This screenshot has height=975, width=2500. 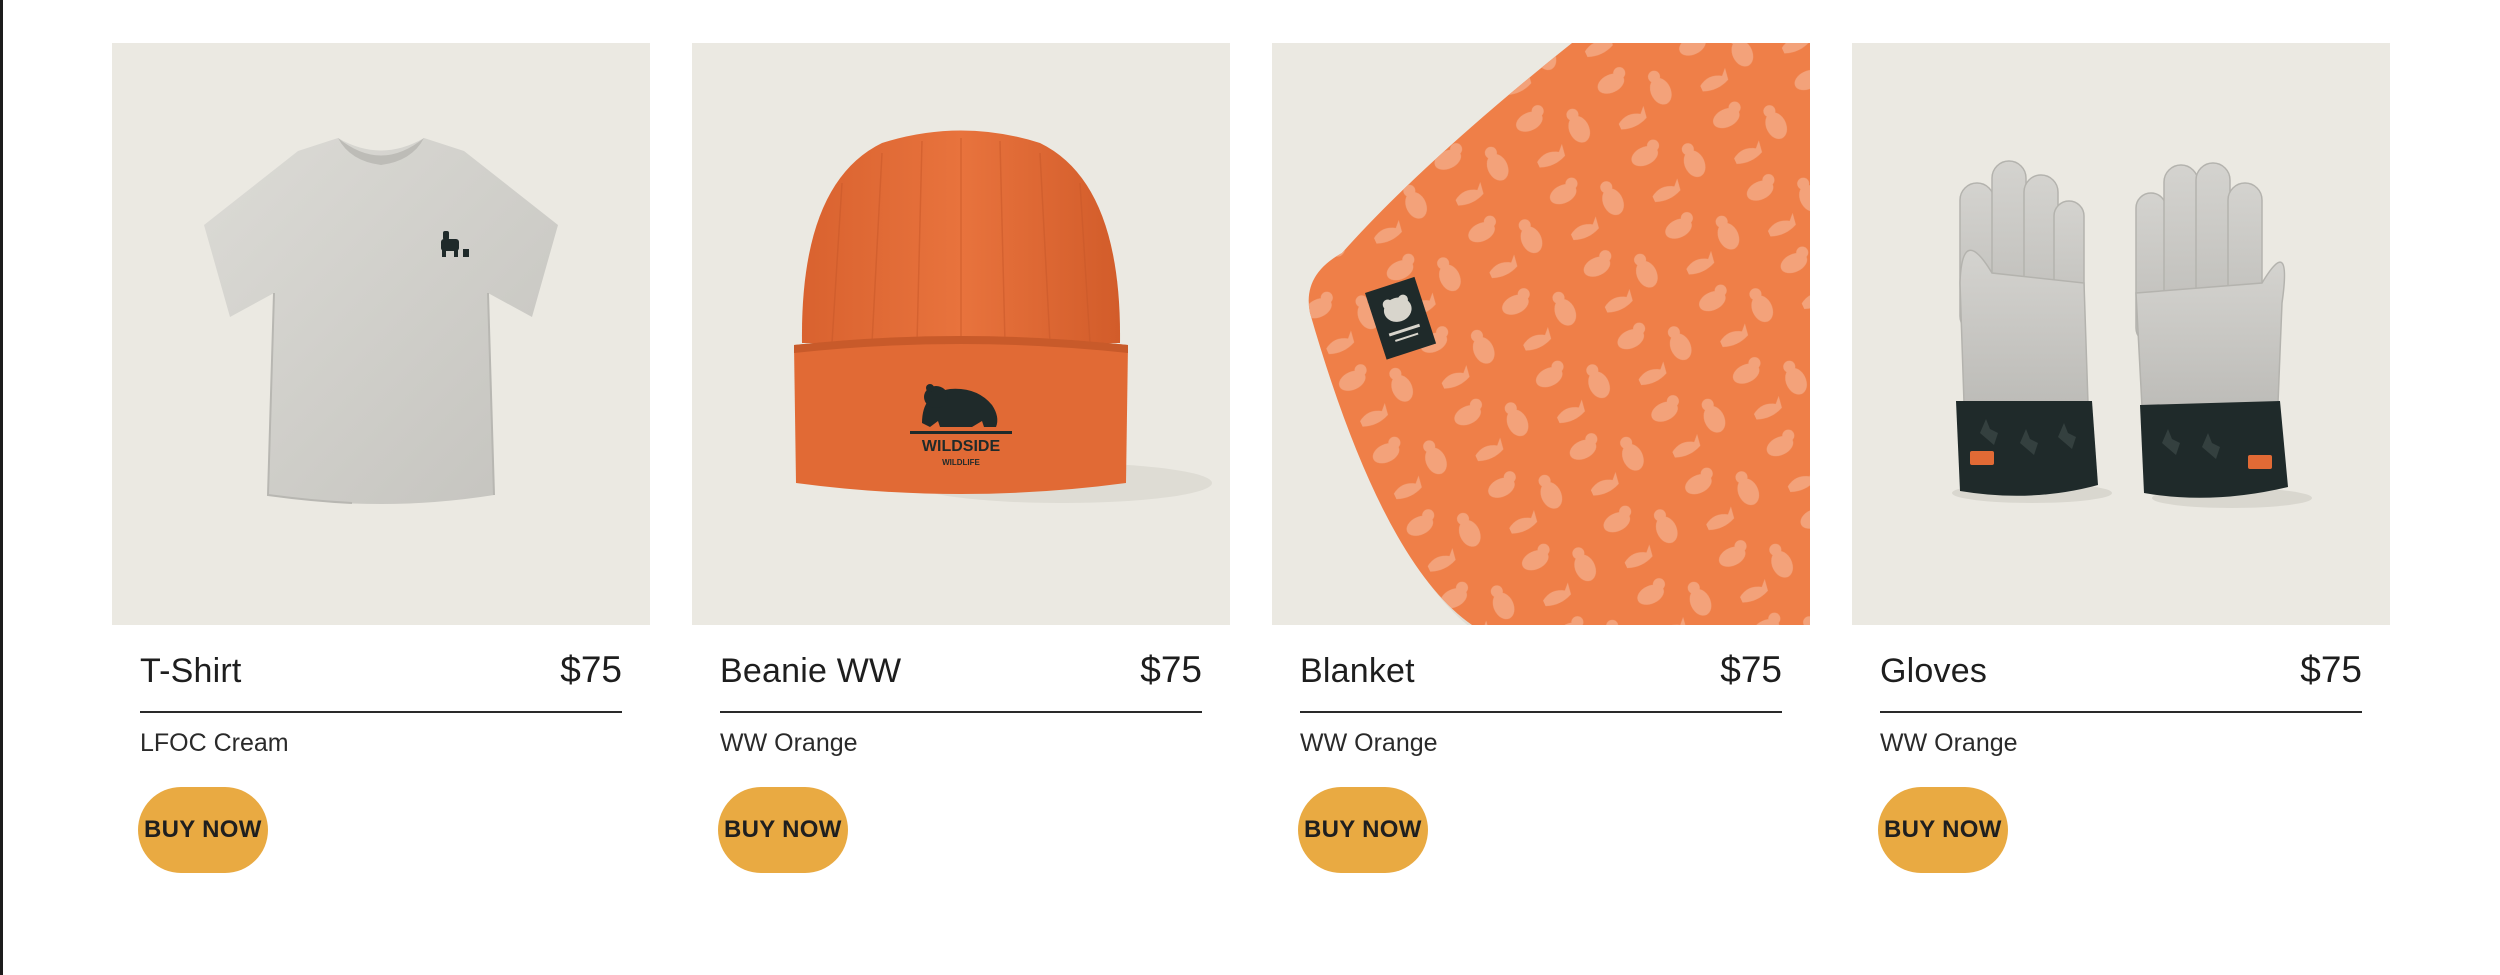 I want to click on product-image-tshirt, so click(x=381, y=334).